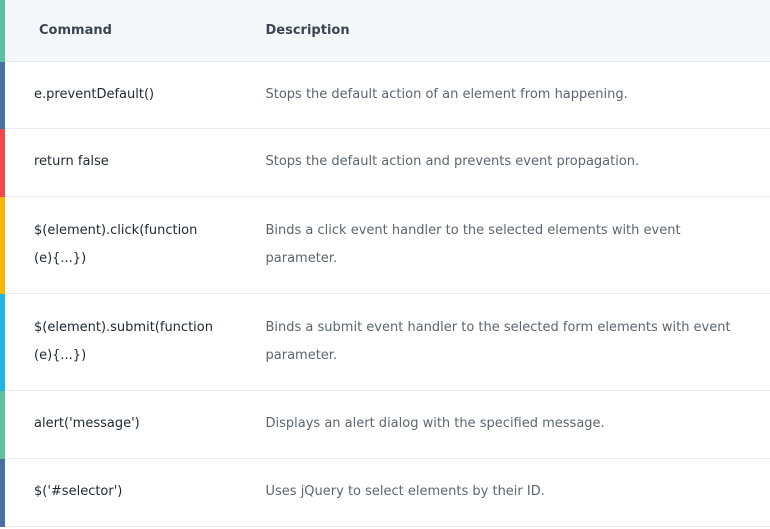 Image resolution: width=770 pixels, height=529 pixels. I want to click on command-cell: $('#selector'), so click(119, 492).